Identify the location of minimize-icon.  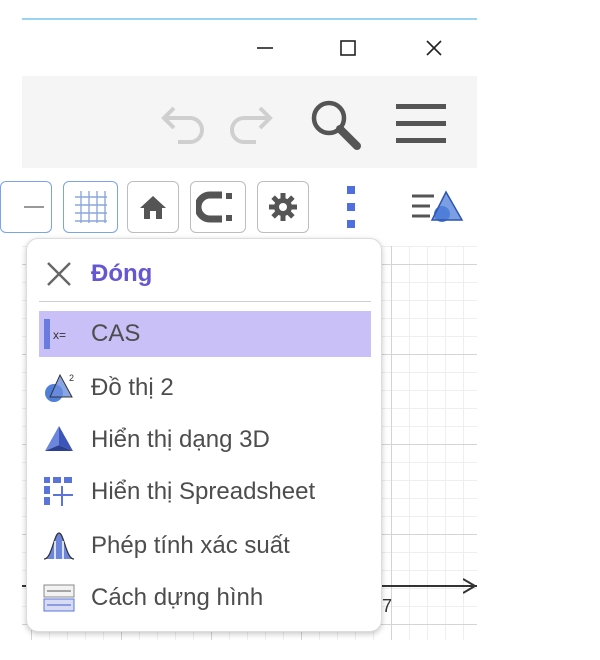
(265, 48).